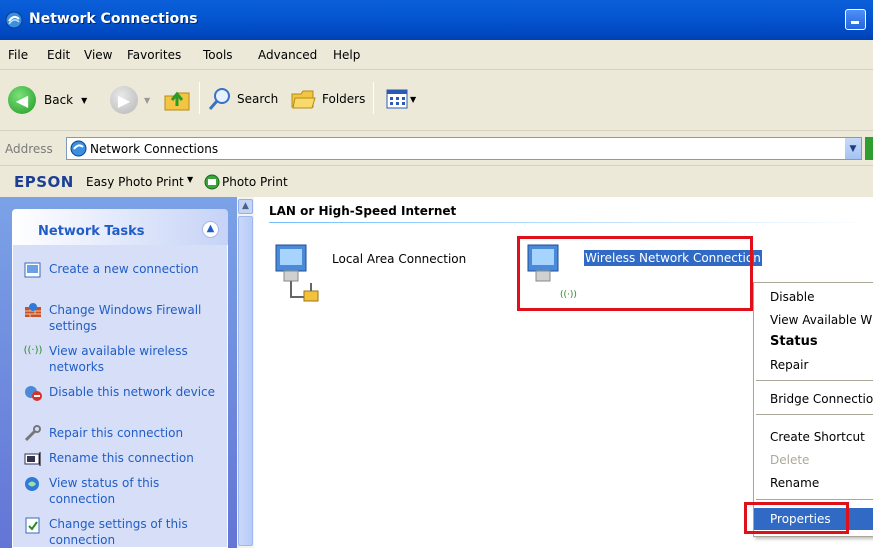 This screenshot has width=873, height=548. What do you see at coordinates (796, 518) in the screenshot?
I see `properties-highlight-box` at bounding box center [796, 518].